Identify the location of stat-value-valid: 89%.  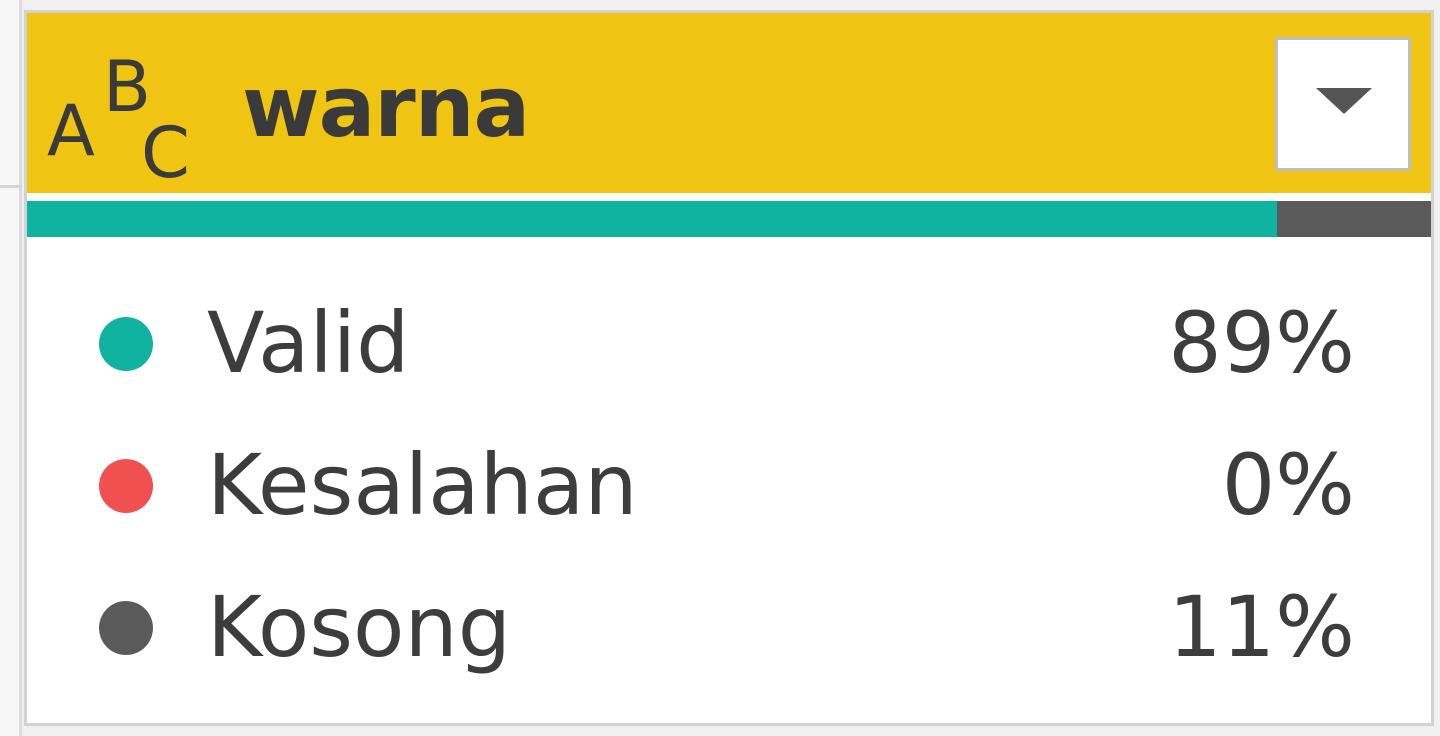
(1261, 343).